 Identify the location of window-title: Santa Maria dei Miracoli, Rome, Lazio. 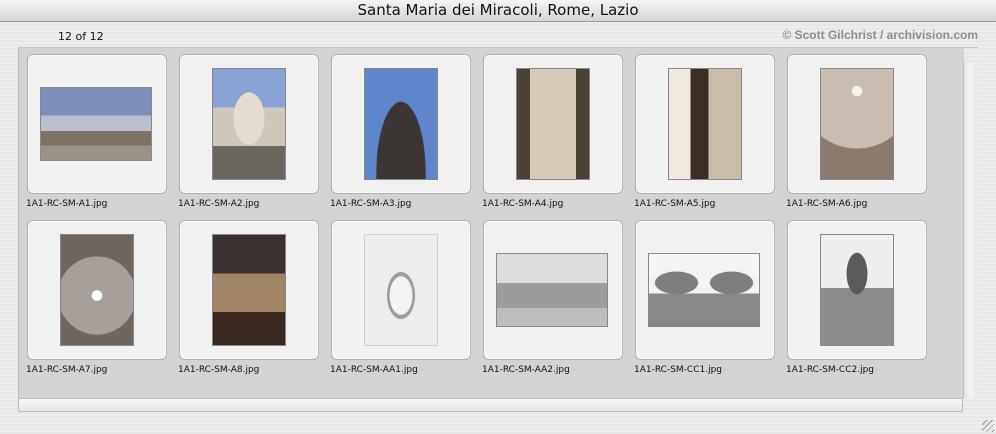
(498, 10).